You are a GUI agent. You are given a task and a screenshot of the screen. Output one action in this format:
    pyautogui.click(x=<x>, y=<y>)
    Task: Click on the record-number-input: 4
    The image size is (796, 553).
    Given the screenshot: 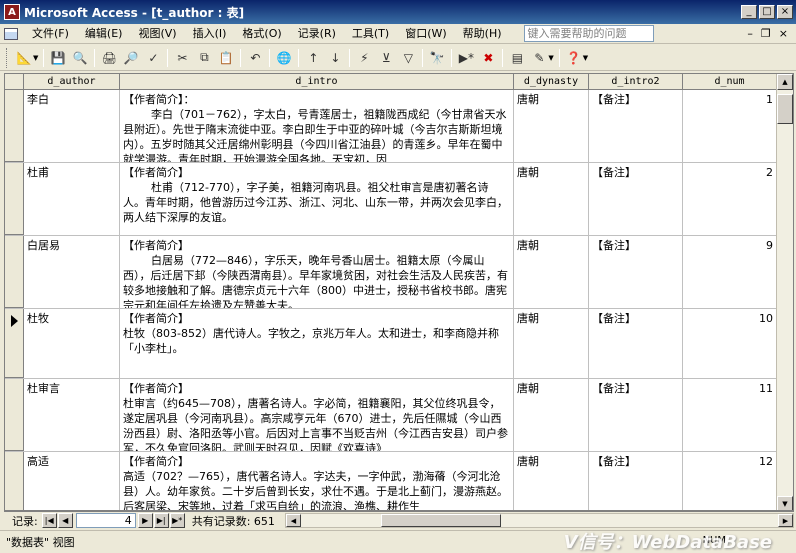 What is the action you would take?
    pyautogui.click(x=105, y=520)
    